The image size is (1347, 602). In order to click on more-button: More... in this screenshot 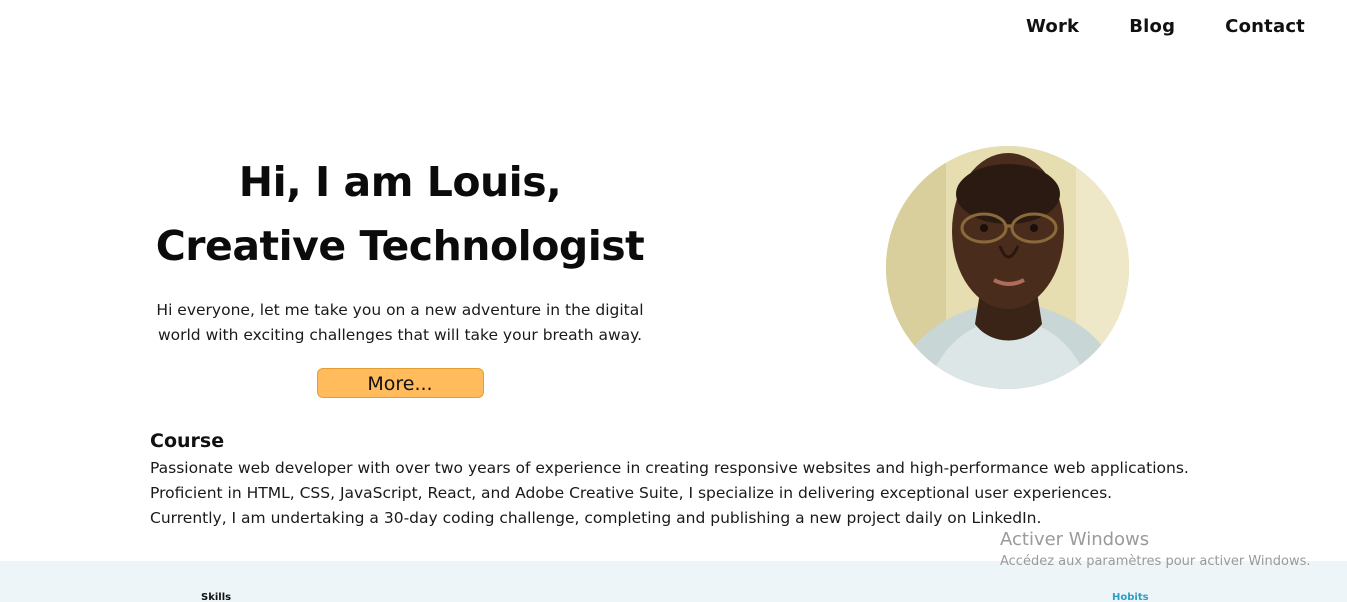, I will do `click(400, 383)`.